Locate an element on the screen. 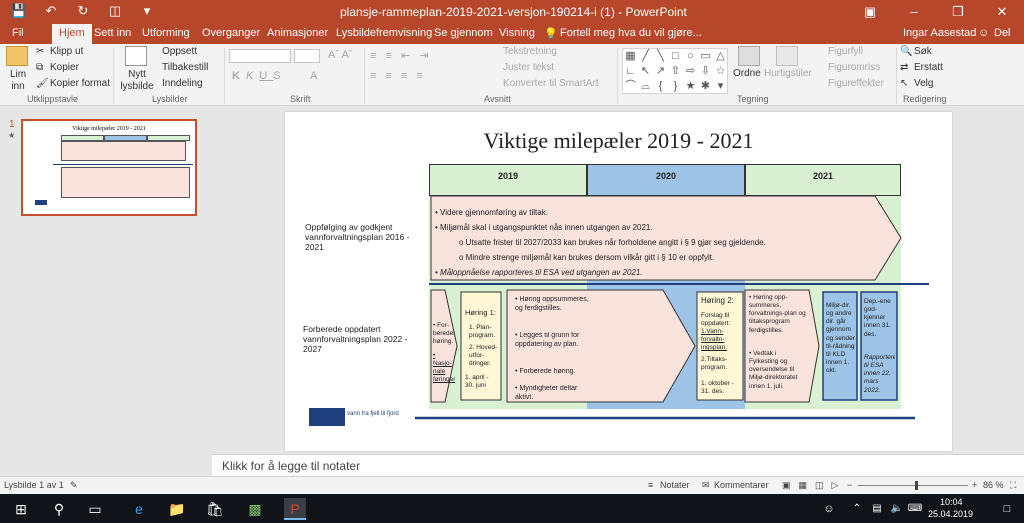 The width and height of the screenshot is (1024, 523). zoom-slider-thumb is located at coordinates (916, 485).